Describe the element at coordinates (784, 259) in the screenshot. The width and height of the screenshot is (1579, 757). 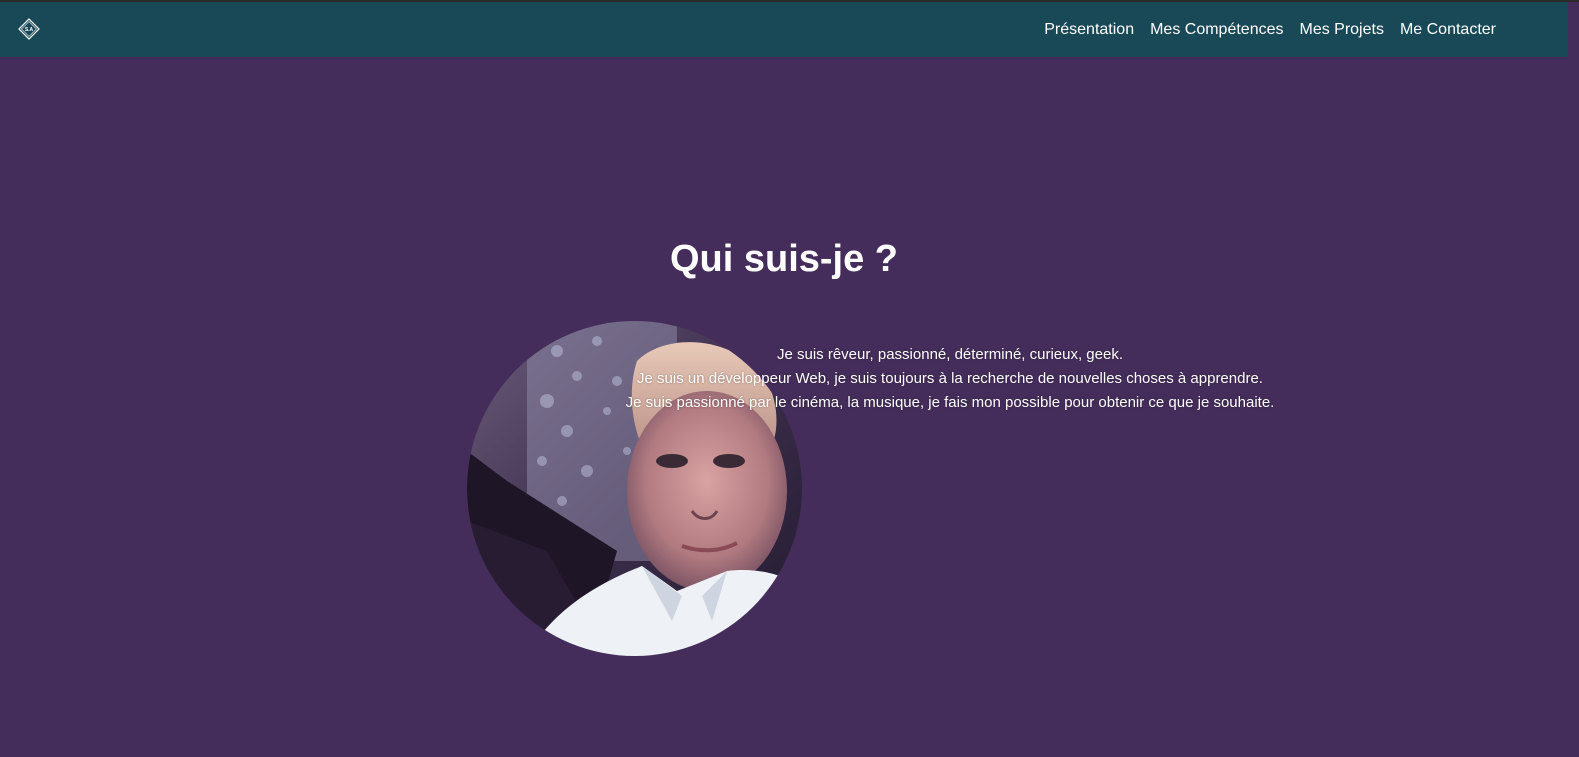
I see `page-title: Qui suis-je ?` at that location.